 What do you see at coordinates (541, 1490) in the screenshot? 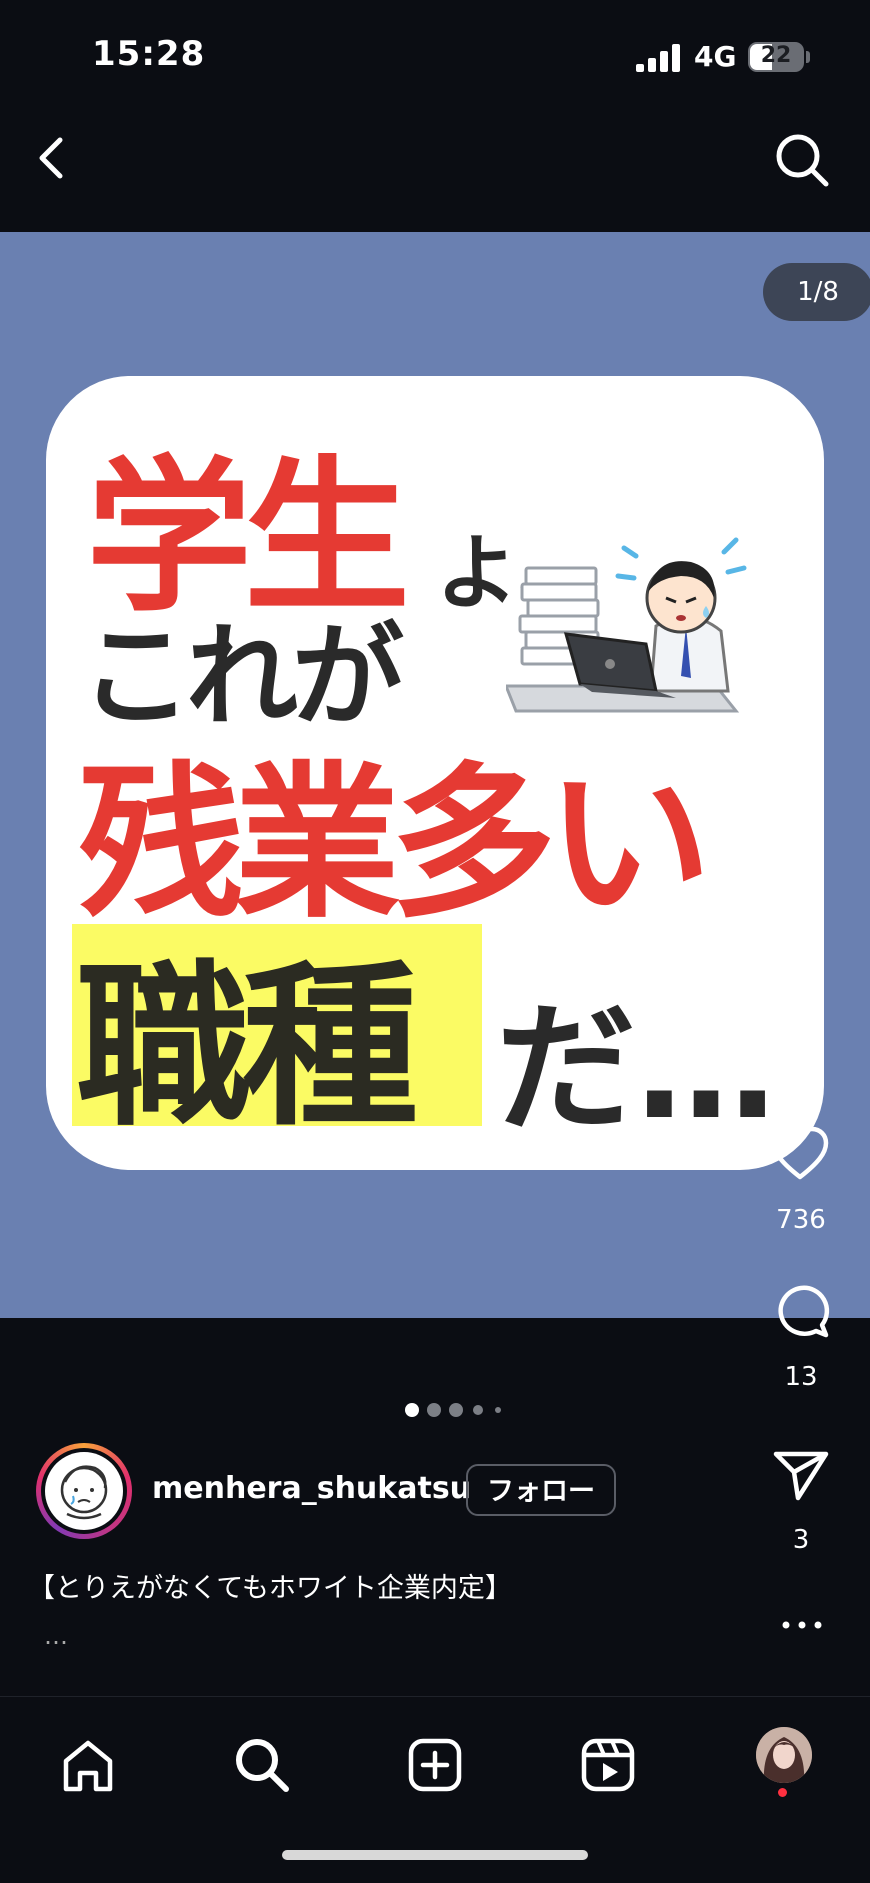
I see `follow-button: フォロー` at bounding box center [541, 1490].